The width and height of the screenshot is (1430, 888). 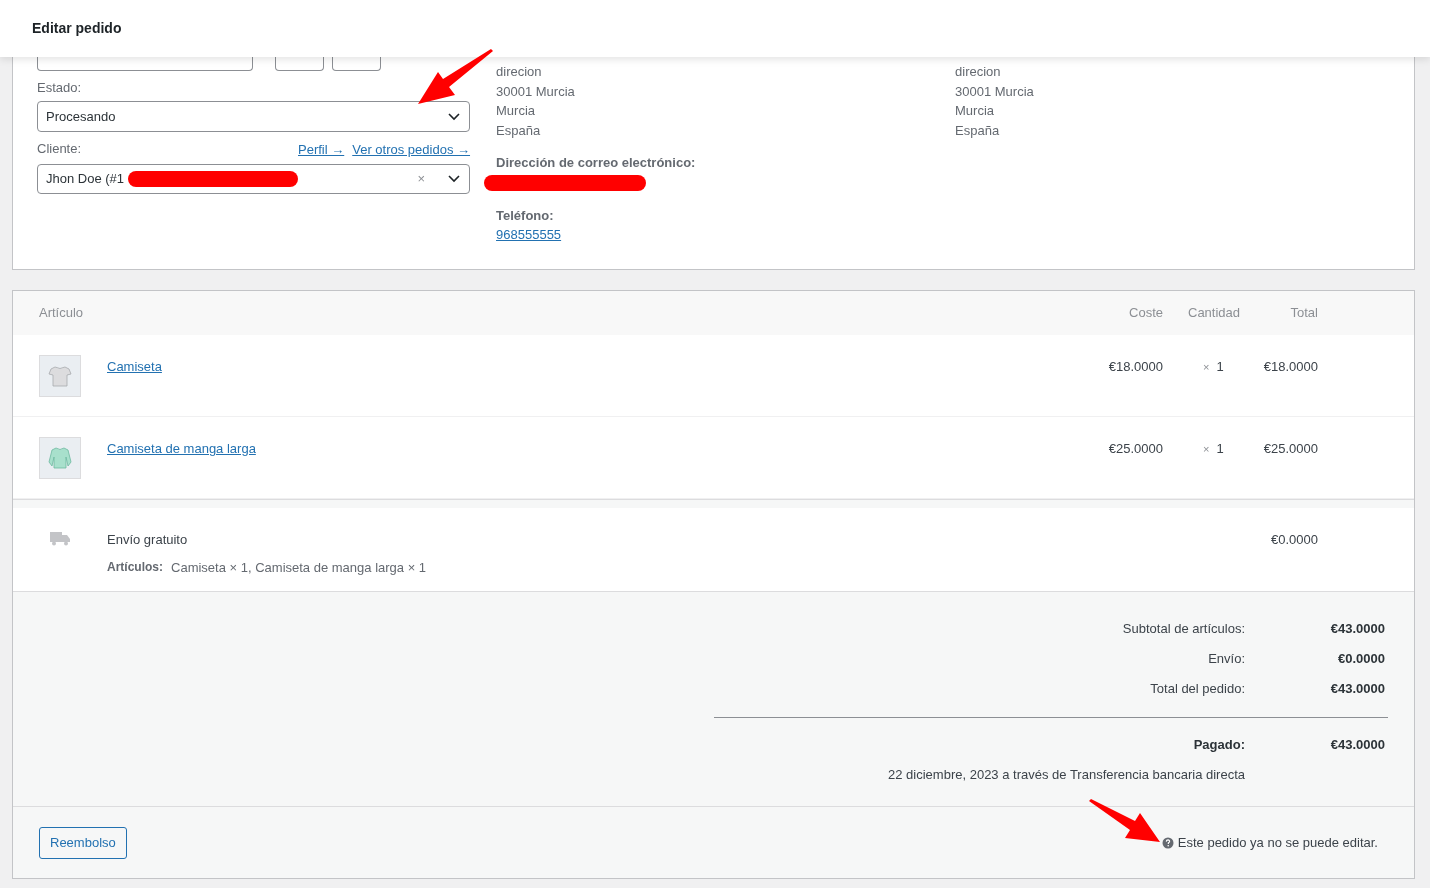 What do you see at coordinates (1277, 843) in the screenshot?
I see `notice-text: Este pedido ya no se puede editar.` at bounding box center [1277, 843].